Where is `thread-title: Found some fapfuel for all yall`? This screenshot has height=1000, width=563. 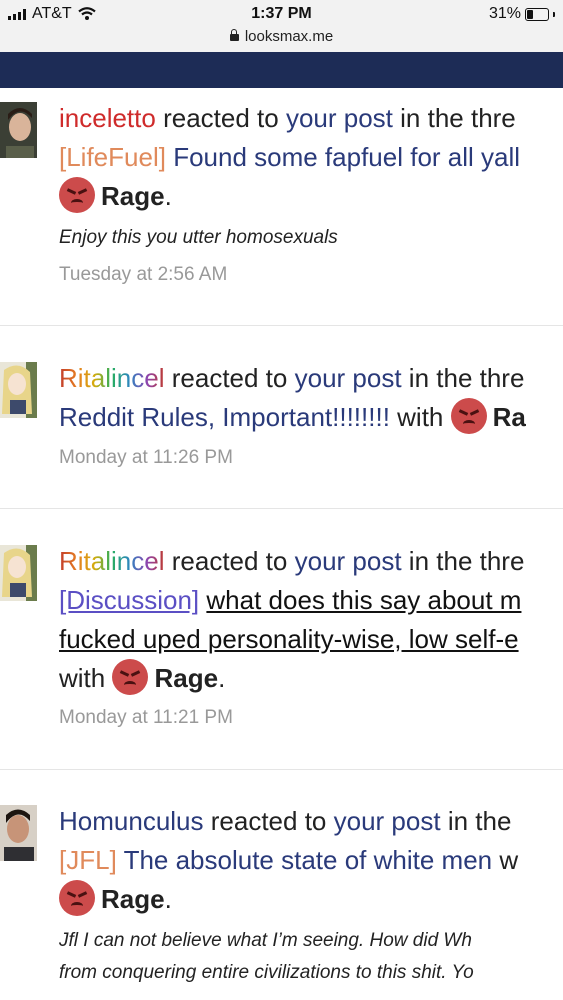 thread-title: Found some fapfuel for all yall is located at coordinates (346, 157).